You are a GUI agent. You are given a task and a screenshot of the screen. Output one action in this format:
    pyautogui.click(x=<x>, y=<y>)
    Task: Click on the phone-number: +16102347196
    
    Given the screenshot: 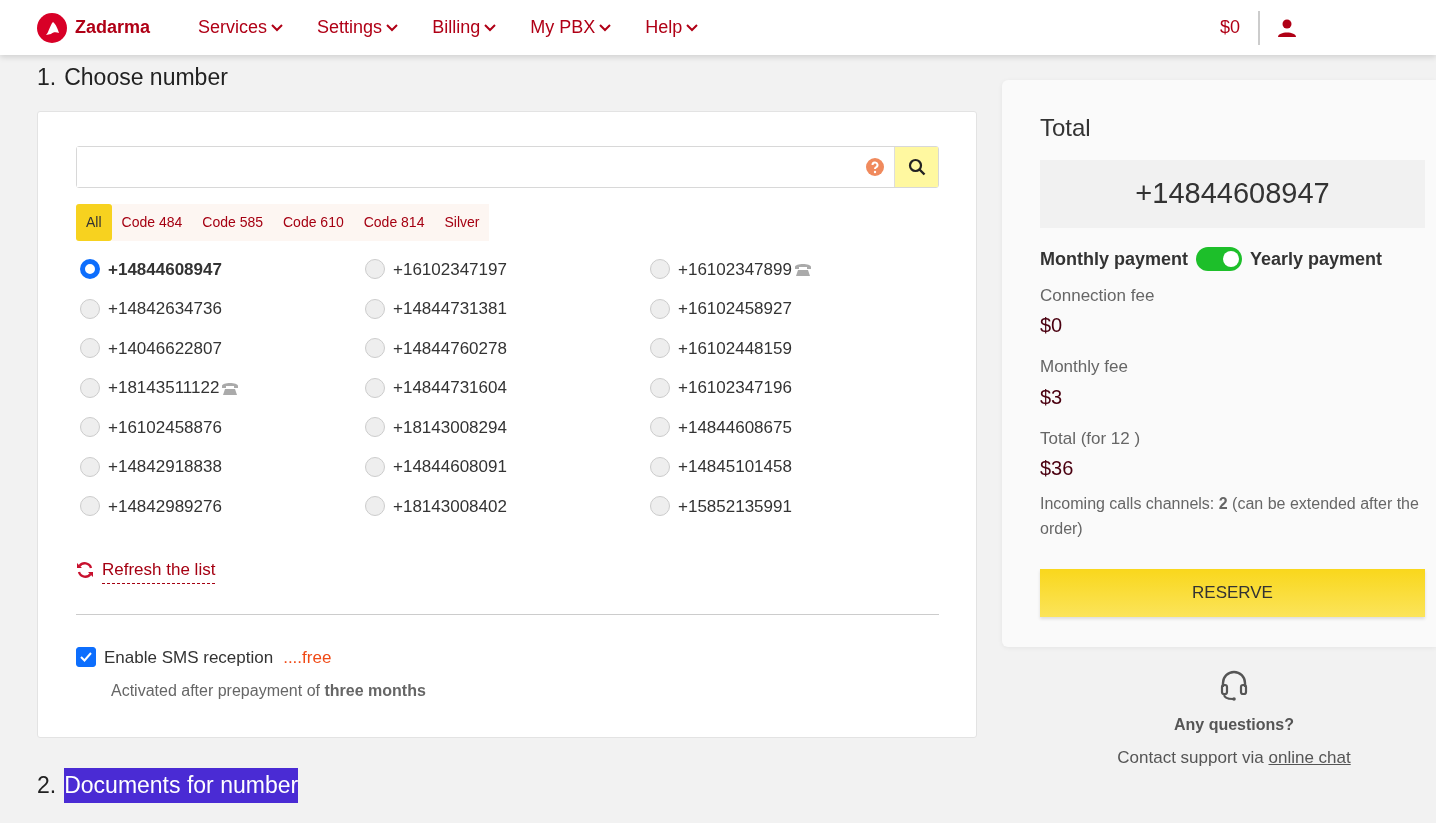 What is the action you would take?
    pyautogui.click(x=735, y=388)
    